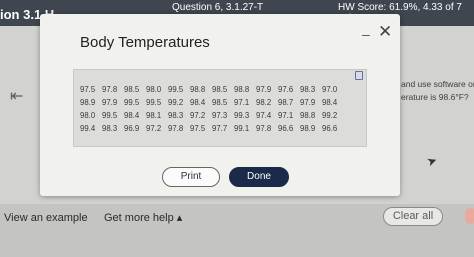 Image resolution: width=474 pixels, height=257 pixels. What do you see at coordinates (191, 177) in the screenshot?
I see `print-button: Print` at bounding box center [191, 177].